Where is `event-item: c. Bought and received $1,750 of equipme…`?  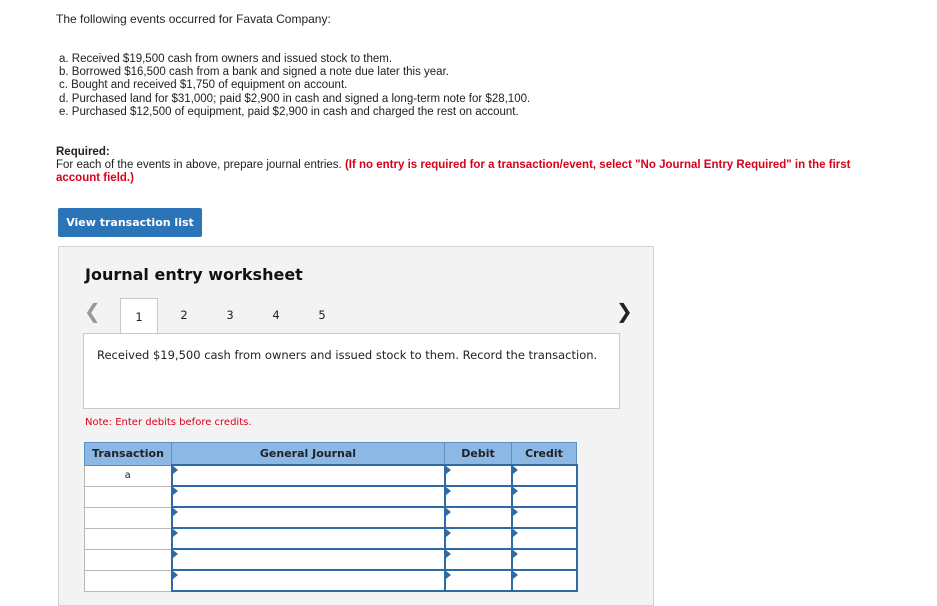 event-item: c. Bought and received $1,750 of equipme… is located at coordinates (203, 85).